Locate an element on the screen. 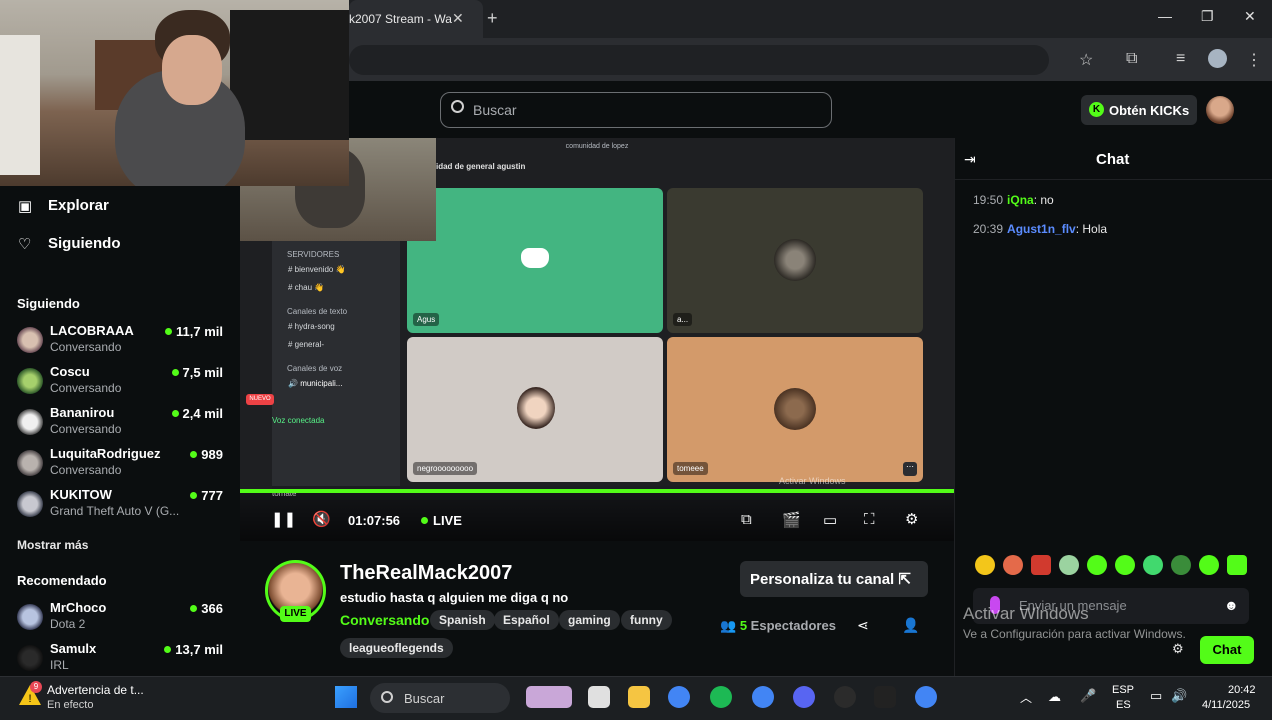 The width and height of the screenshot is (1272, 720). browser-menu-icon: ⋮ is located at coordinates (1254, 60).